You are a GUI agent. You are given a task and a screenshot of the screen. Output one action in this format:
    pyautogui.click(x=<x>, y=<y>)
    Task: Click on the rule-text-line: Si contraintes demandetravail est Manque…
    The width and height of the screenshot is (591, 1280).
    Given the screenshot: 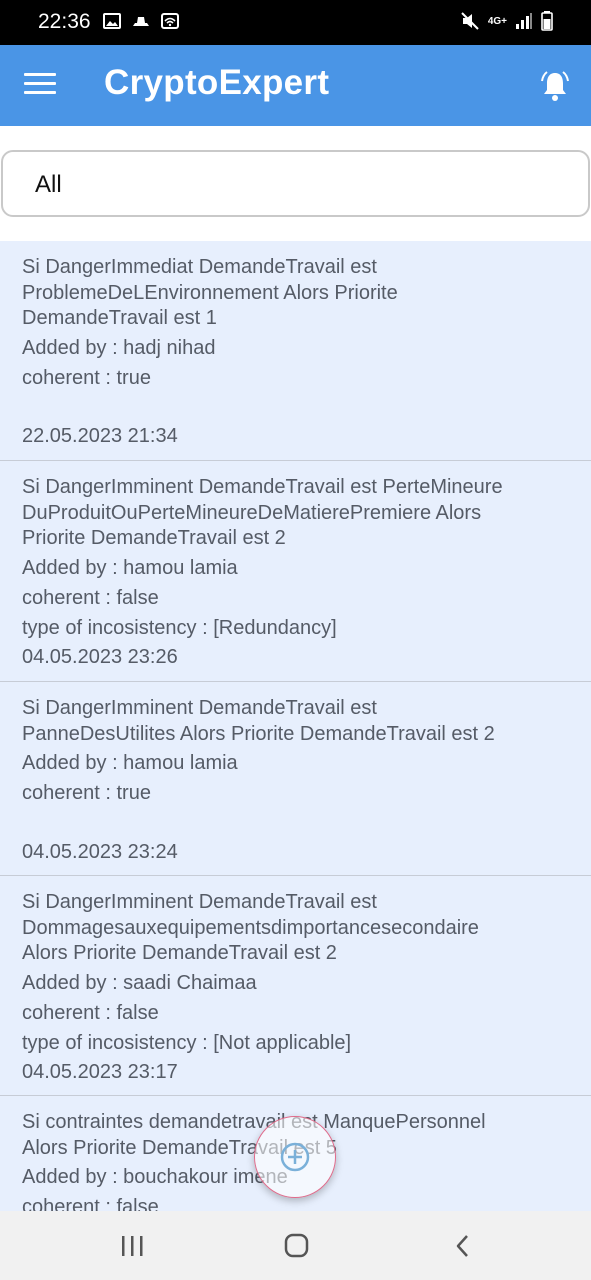 What is the action you would take?
    pyautogui.click(x=254, y=1122)
    